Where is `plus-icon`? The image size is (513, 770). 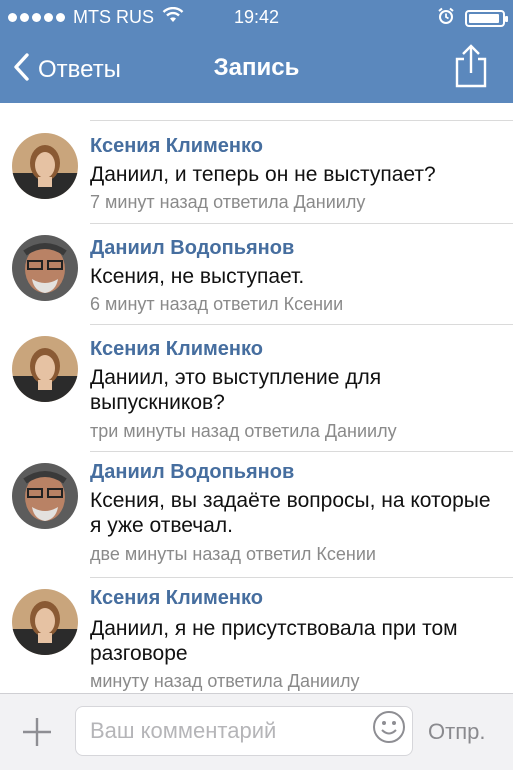
plus-icon is located at coordinates (37, 732).